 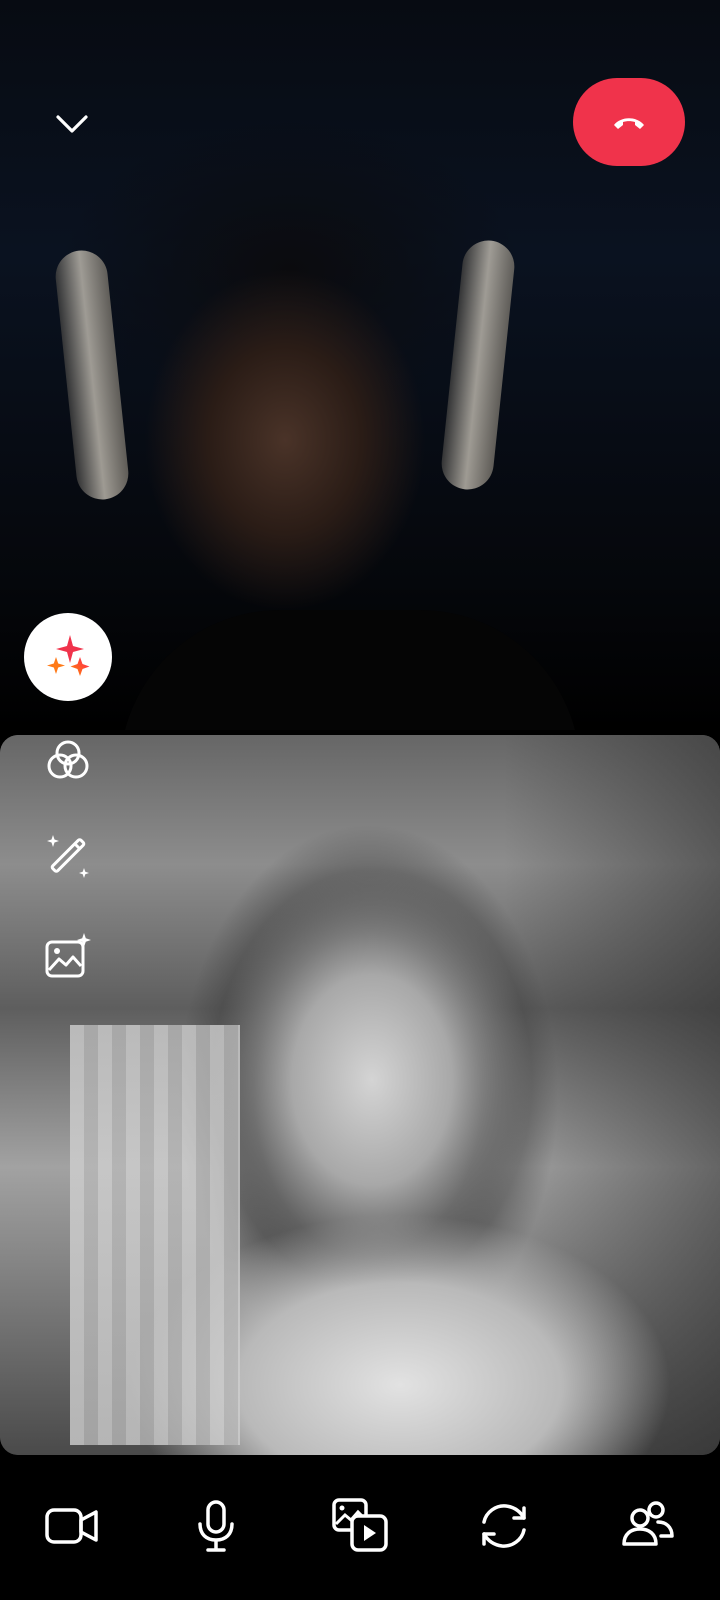 I want to click on filters-icon, so click(x=68, y=759).